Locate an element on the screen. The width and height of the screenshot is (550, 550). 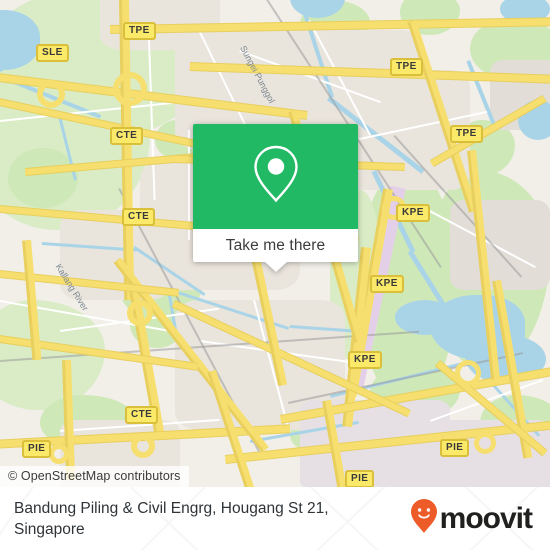
moovit-wordmark: moovit is located at coordinates (486, 518).